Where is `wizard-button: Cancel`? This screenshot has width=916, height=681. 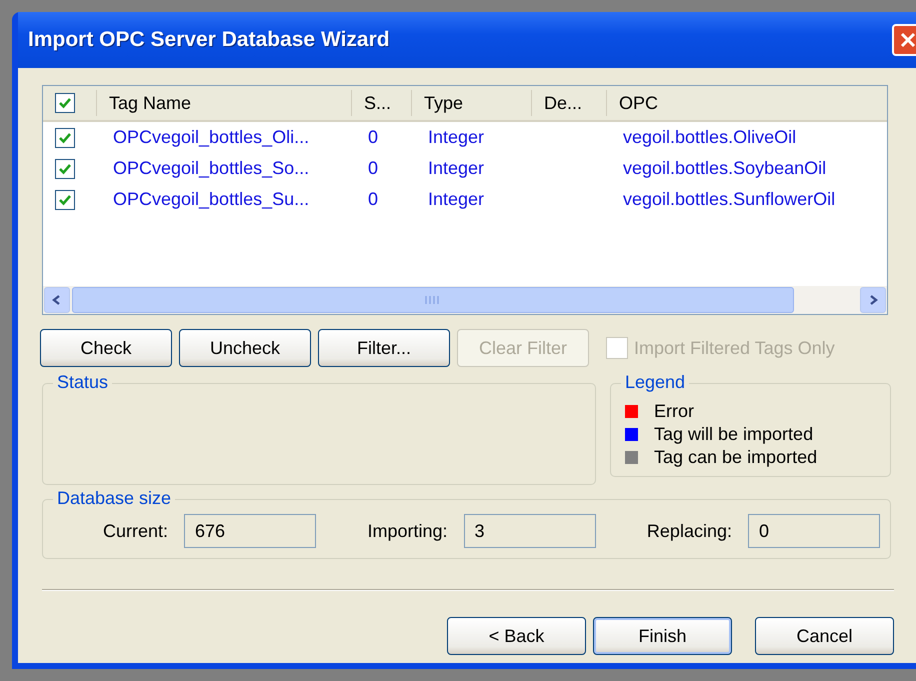
wizard-button: Cancel is located at coordinates (824, 636).